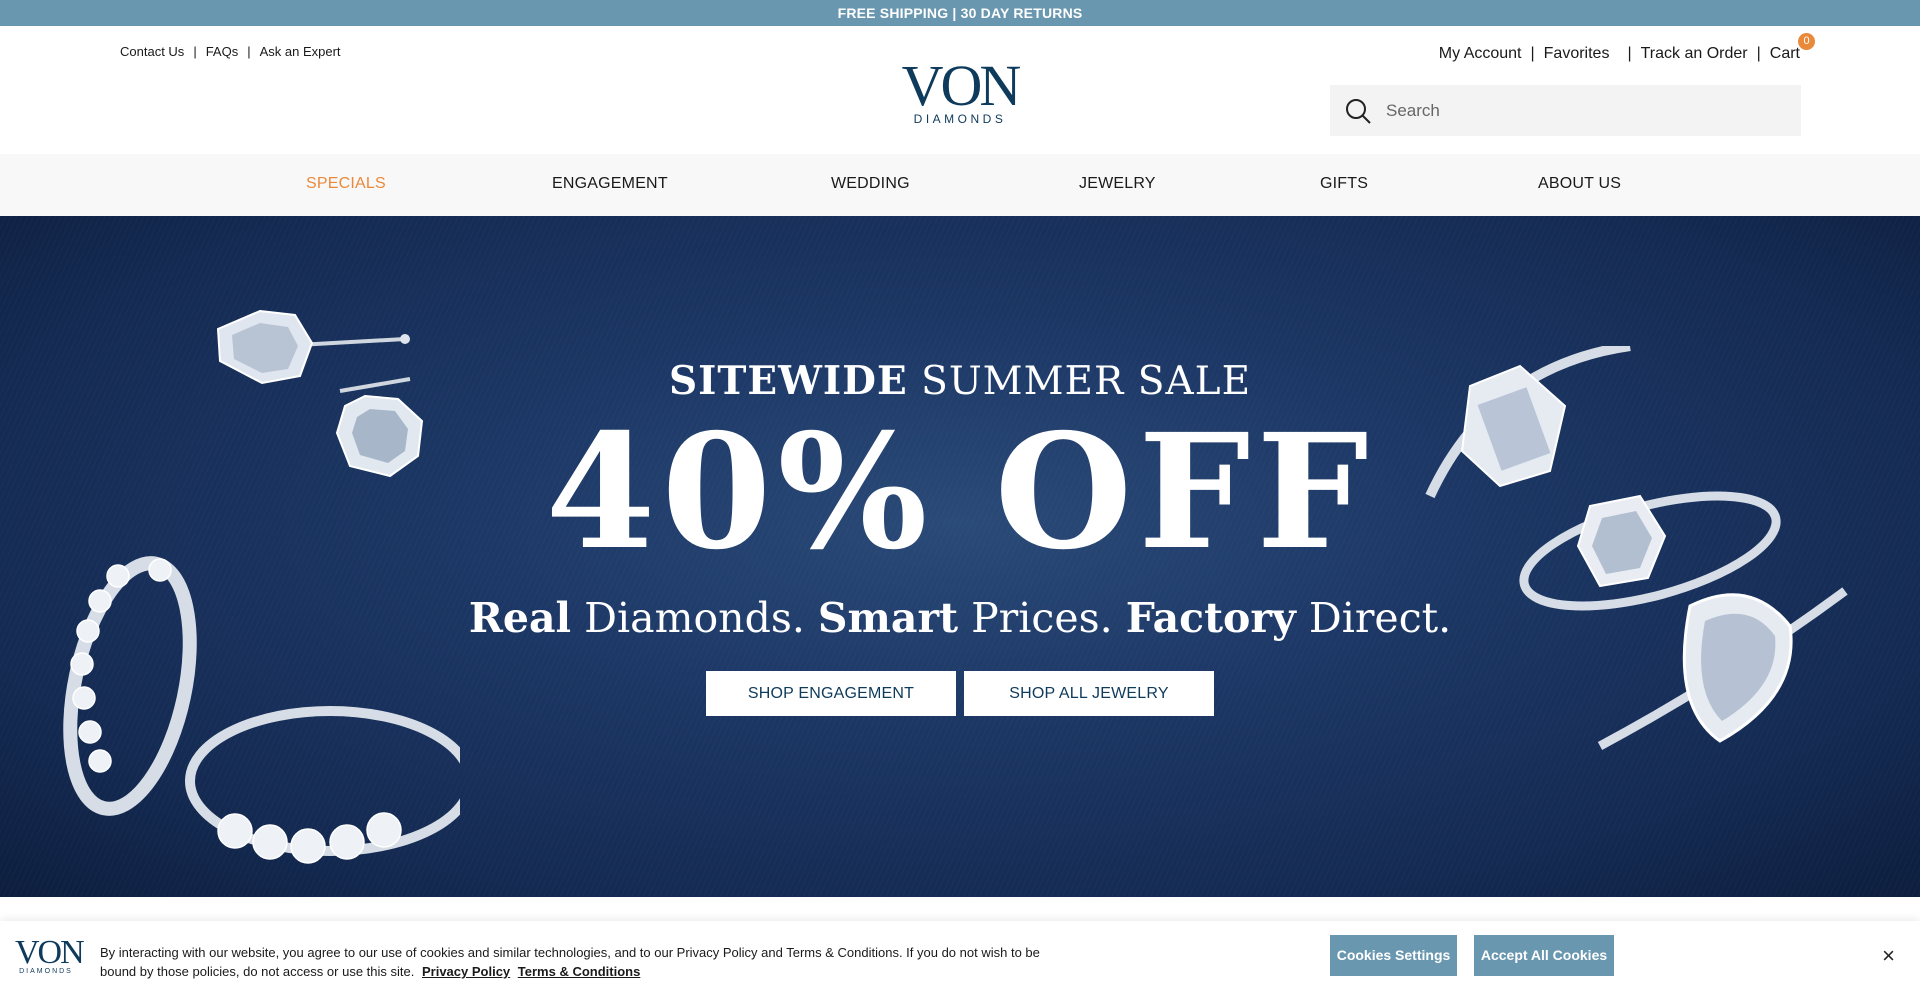  I want to click on cart-link: Cart 0, so click(1792, 48).